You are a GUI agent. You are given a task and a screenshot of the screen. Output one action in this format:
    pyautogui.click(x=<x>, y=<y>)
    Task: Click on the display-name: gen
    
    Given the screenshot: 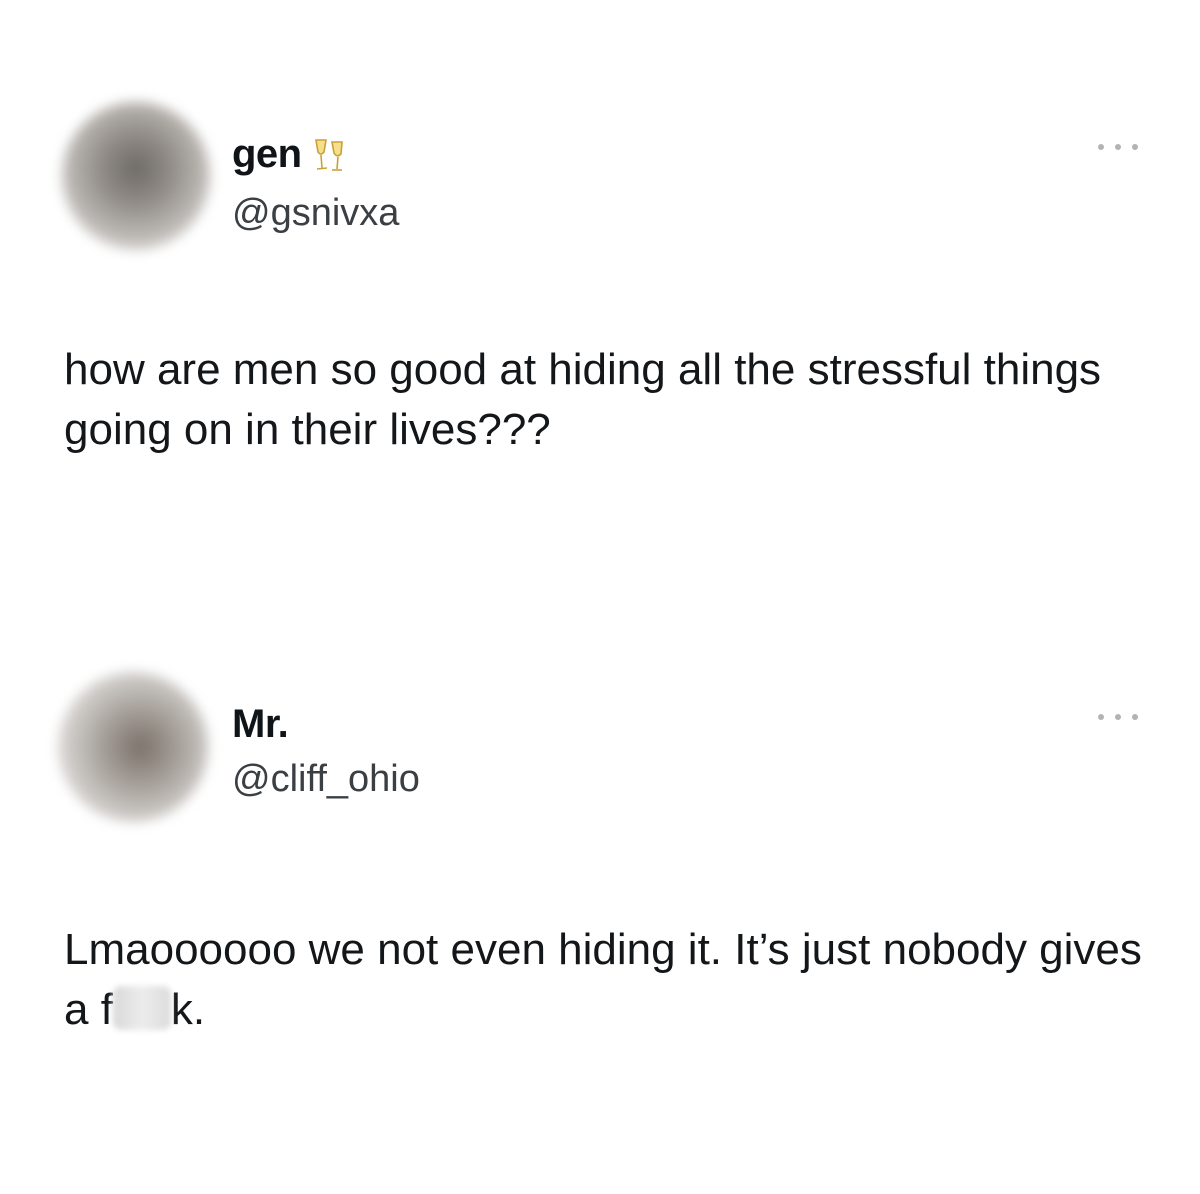 What is the action you would take?
    pyautogui.click(x=291, y=154)
    